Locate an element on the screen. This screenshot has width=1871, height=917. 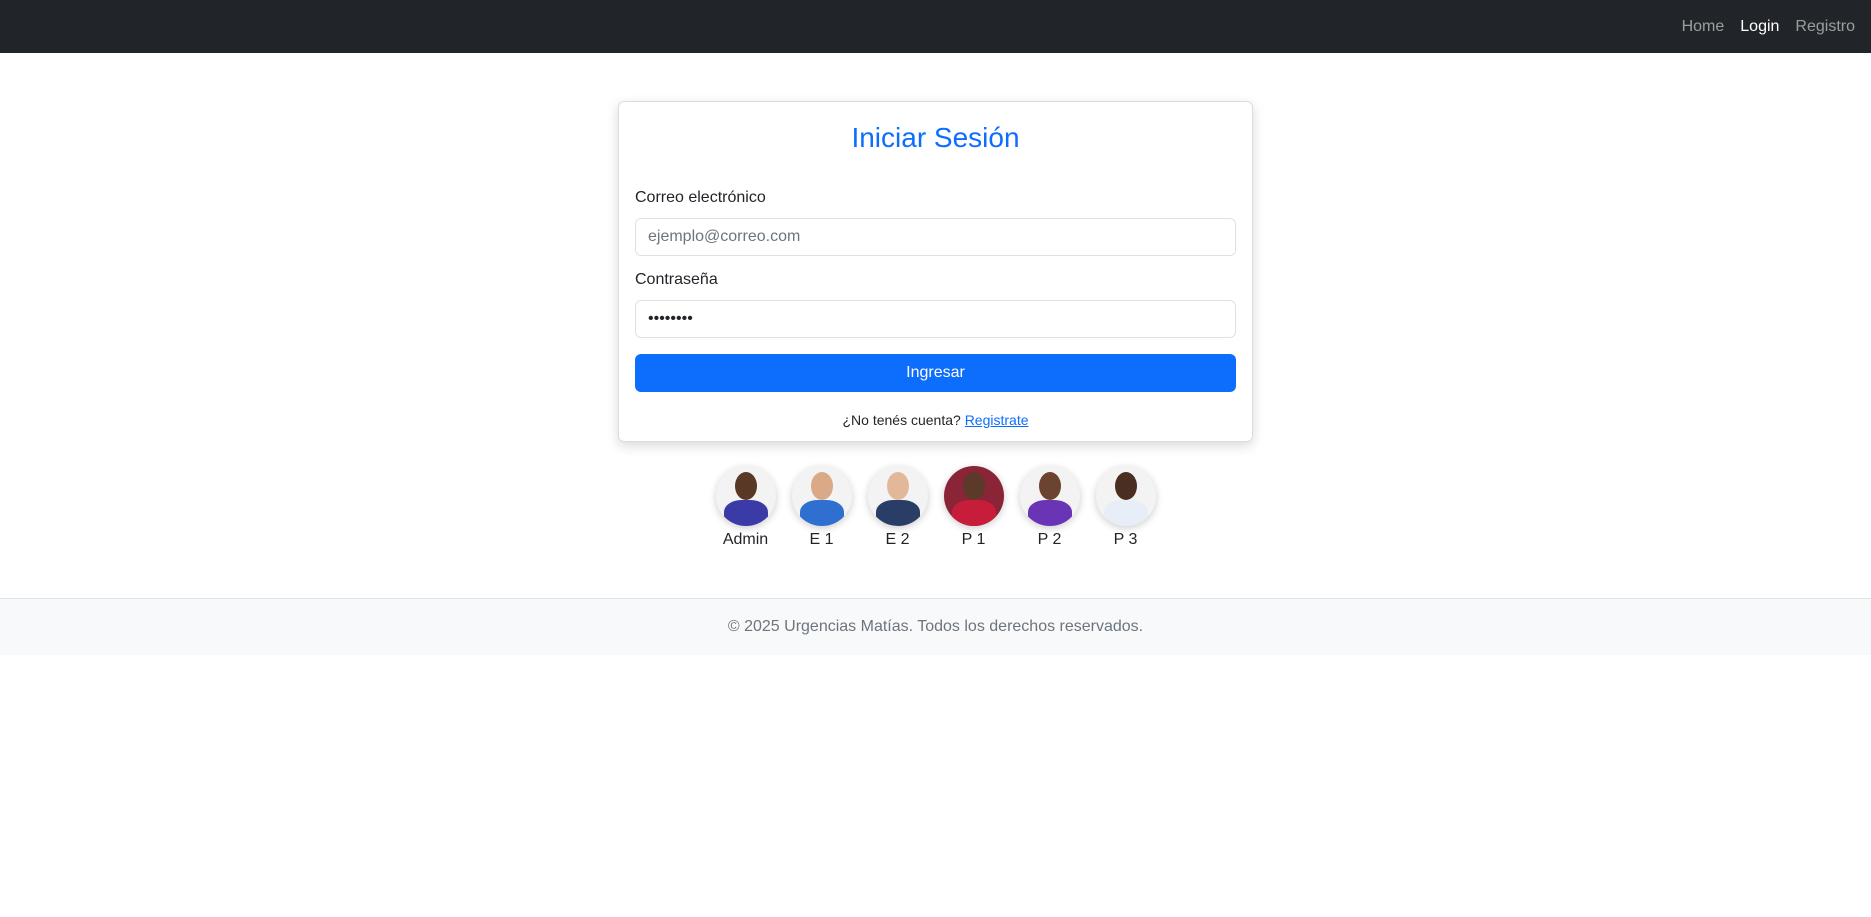
avatar-p2: P 2 is located at coordinates (1049, 508).